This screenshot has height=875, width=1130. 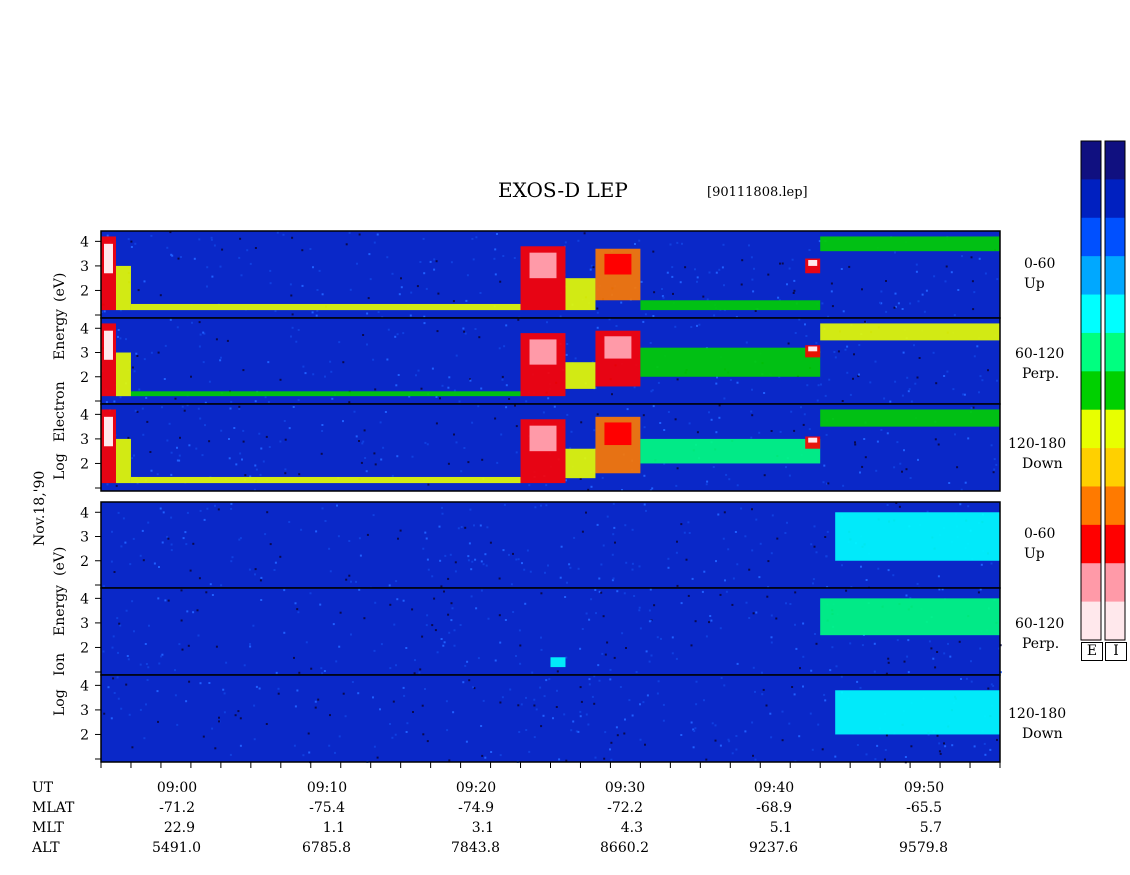 What do you see at coordinates (84, 354) in the screenshot?
I see `electron-2-ytick-label: 3` at bounding box center [84, 354].